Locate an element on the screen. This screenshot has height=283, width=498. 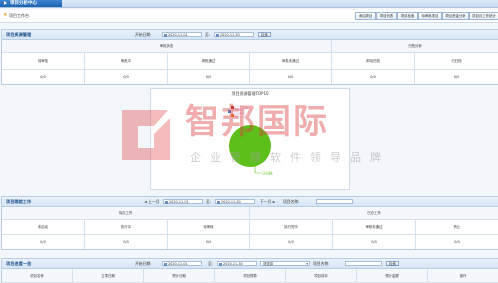
start-date-value: 2020-11-01 is located at coordinates (178, 35).